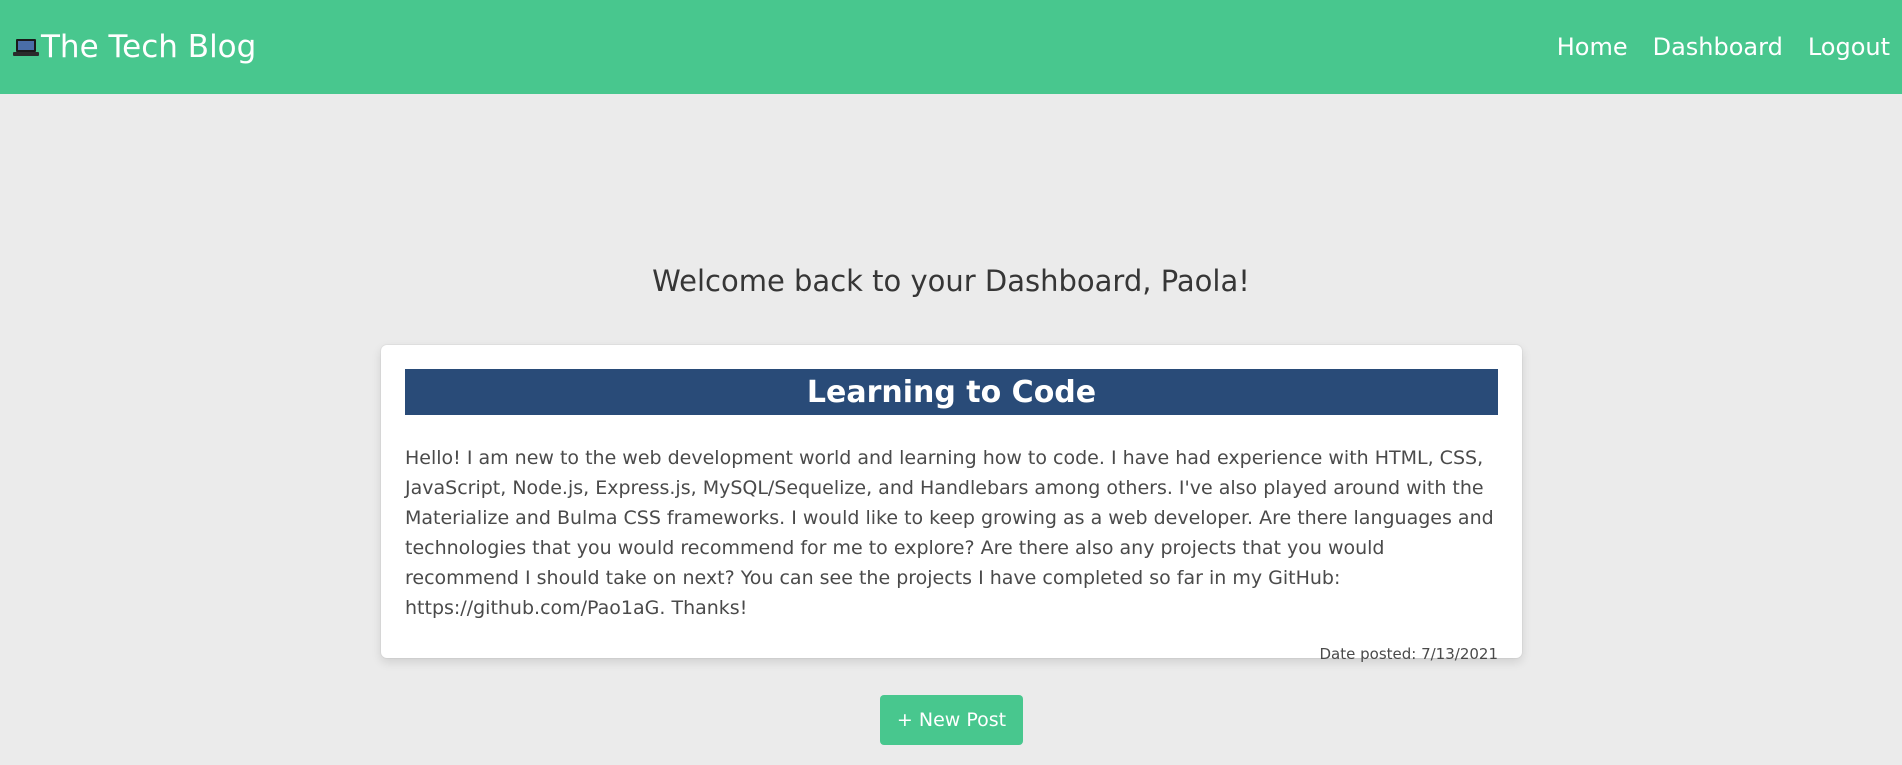  I want to click on navbar: The Tech Blog Home Dashboard Logout, so click(951, 47).